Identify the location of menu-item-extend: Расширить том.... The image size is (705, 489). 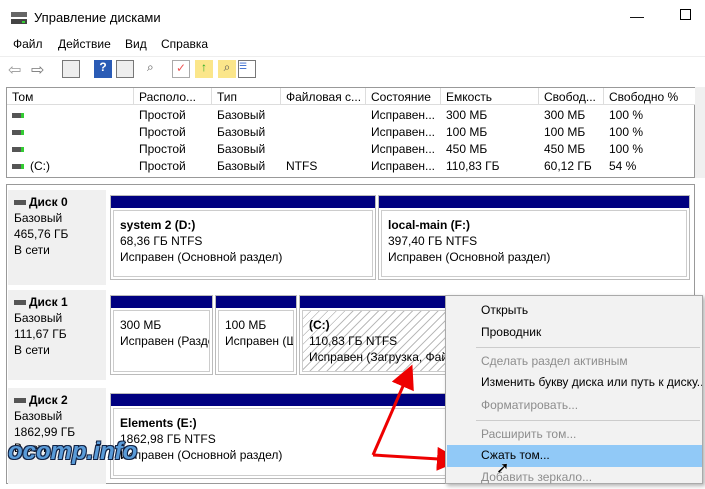
(574, 435).